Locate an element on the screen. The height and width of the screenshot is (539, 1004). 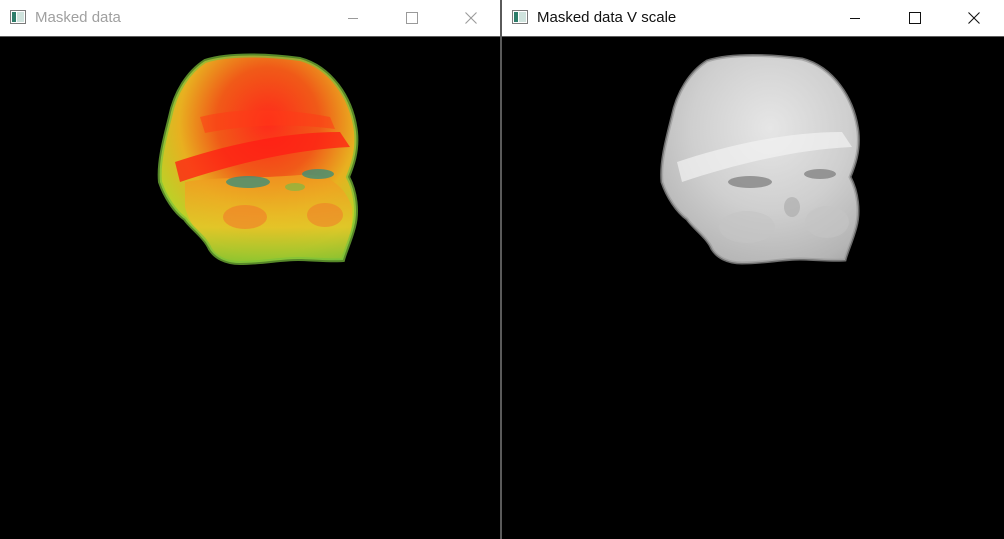
masked-face-grayscale is located at coordinates (760, 159).